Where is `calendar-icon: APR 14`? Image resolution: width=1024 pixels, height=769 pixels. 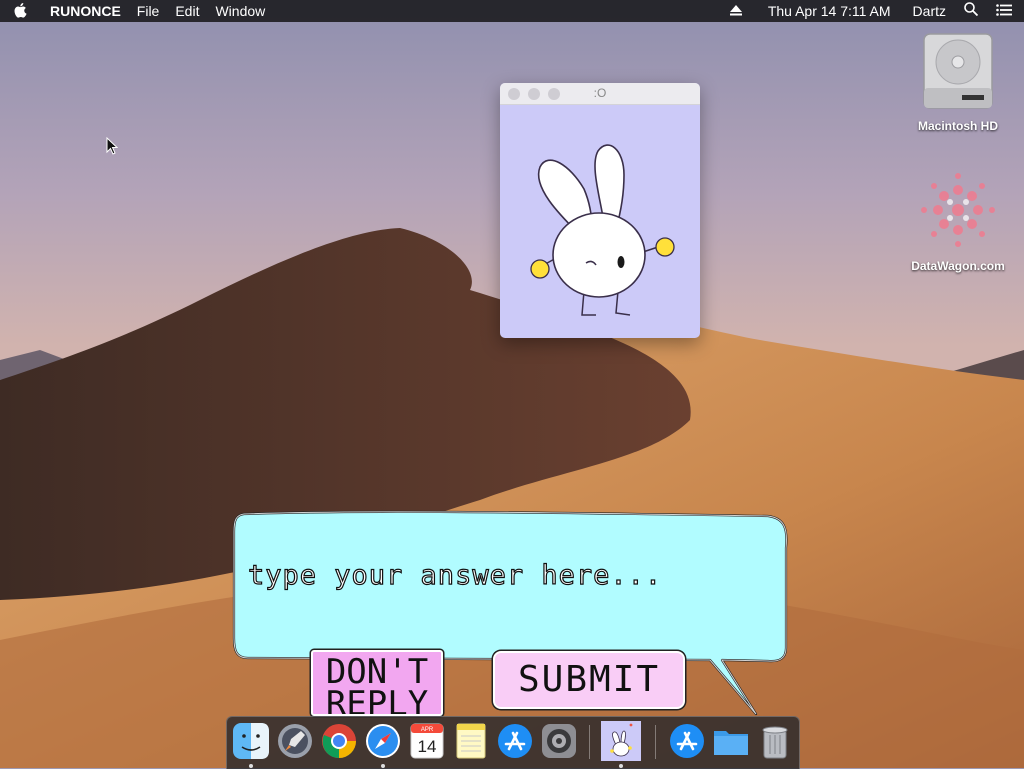 calendar-icon: APR 14 is located at coordinates (427, 741).